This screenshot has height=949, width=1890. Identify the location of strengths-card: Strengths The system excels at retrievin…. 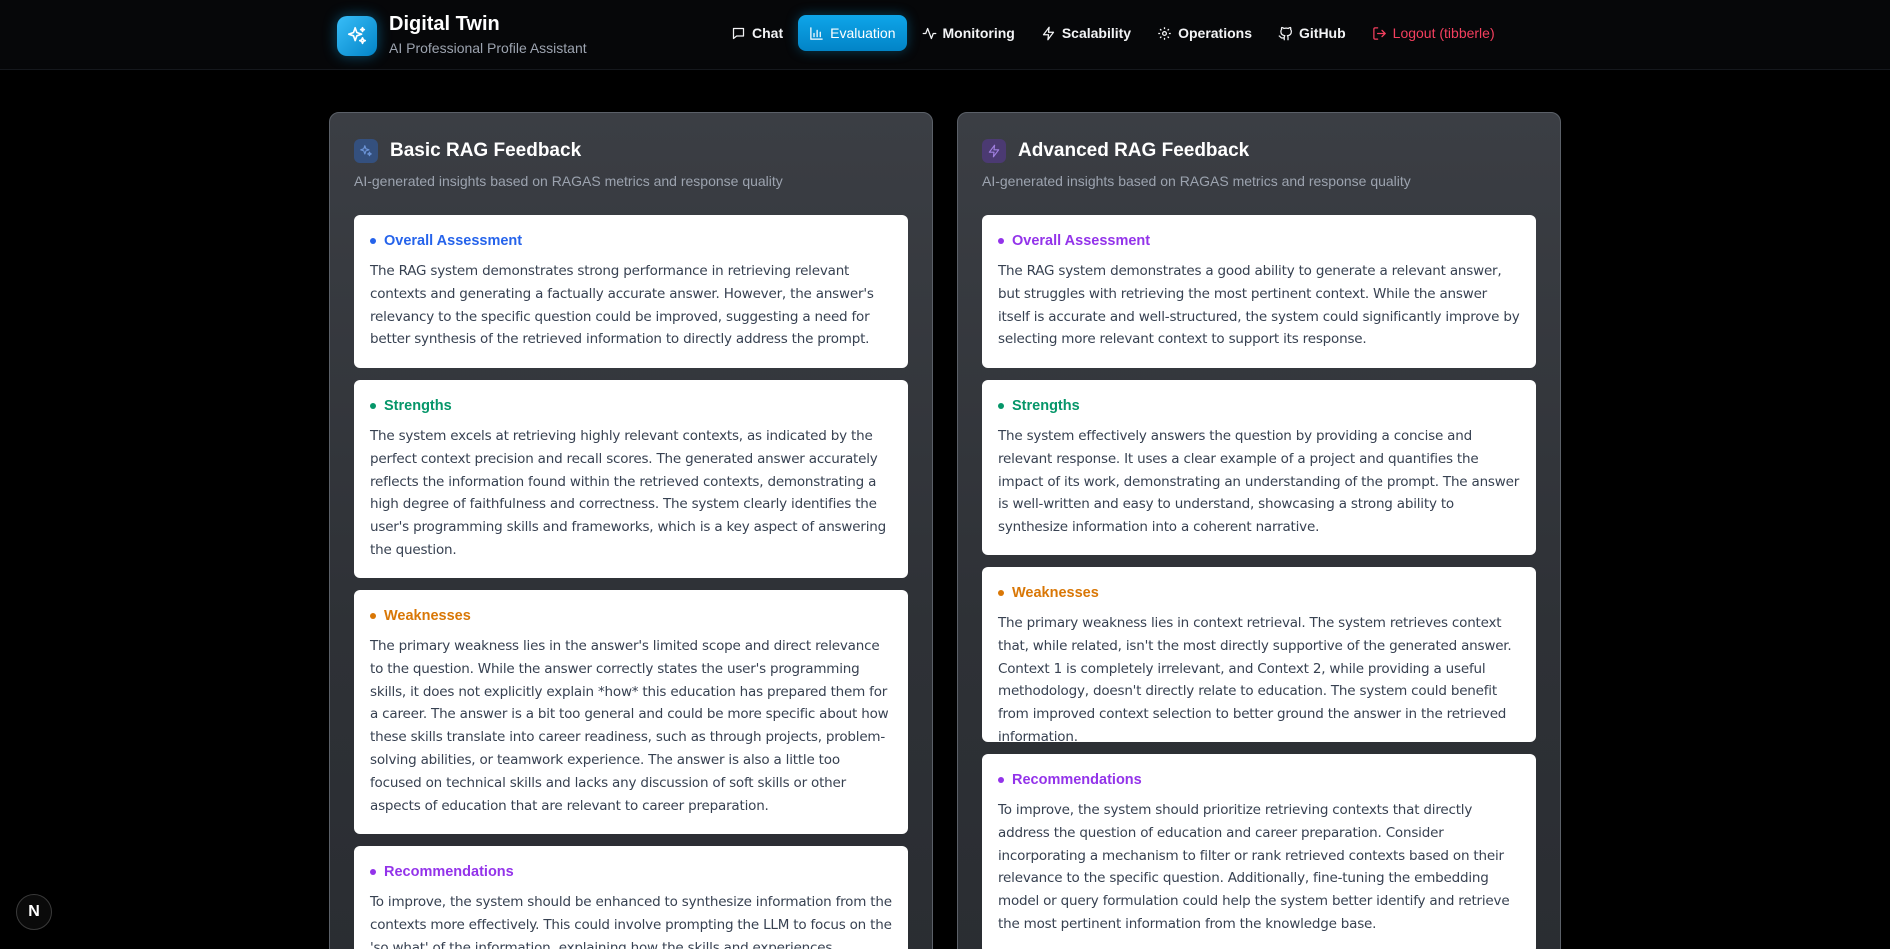
(631, 479).